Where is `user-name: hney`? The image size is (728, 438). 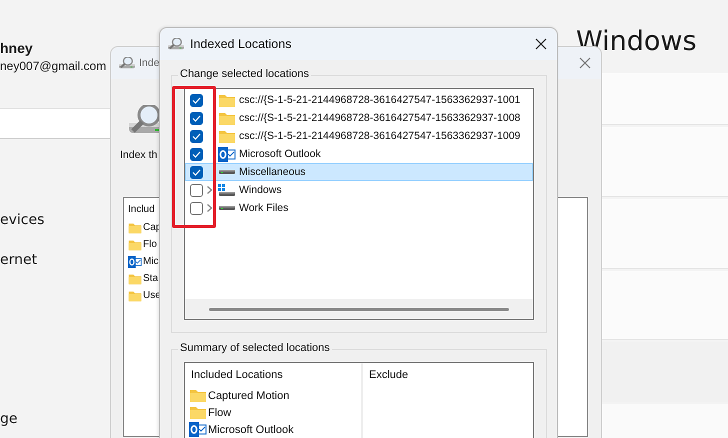
user-name: hney is located at coordinates (16, 48).